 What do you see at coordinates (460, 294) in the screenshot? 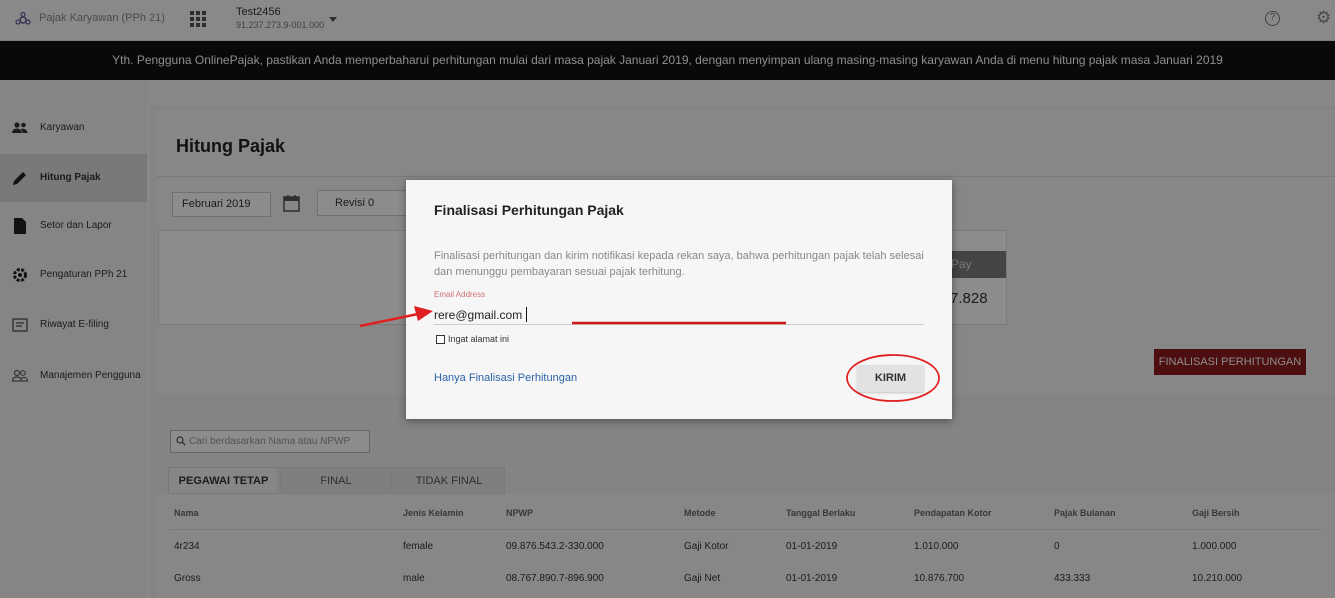
I see `email-field-label: Email Address` at bounding box center [460, 294].